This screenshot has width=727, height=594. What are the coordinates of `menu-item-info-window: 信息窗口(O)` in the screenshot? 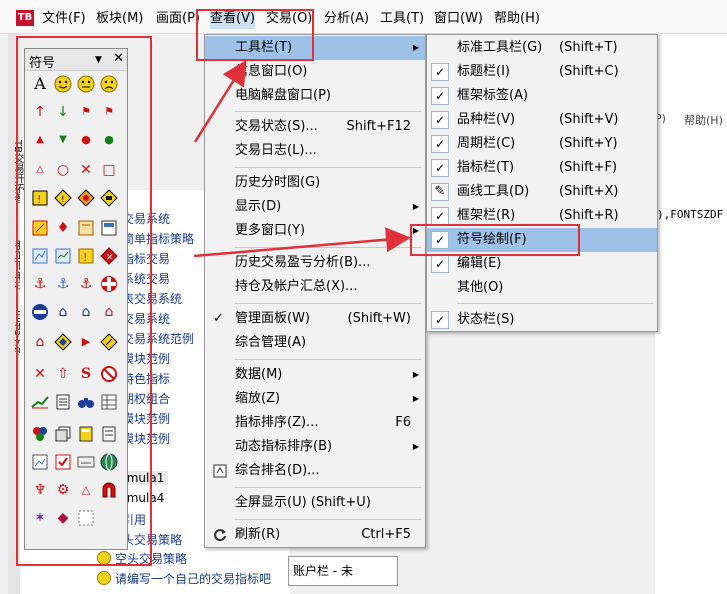 It's located at (315, 72).